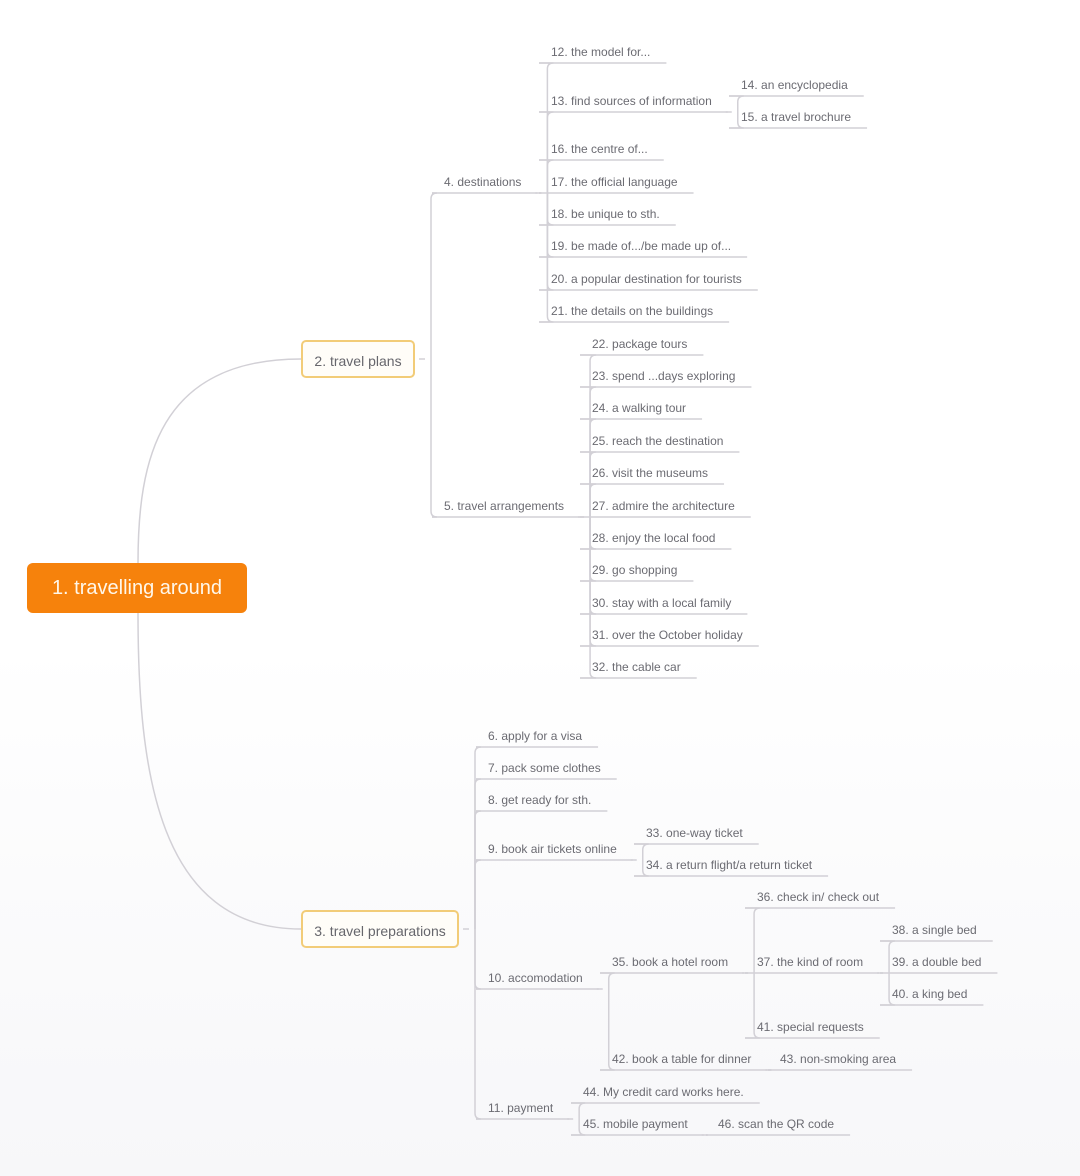  I want to click on topic-travel-arrangements: 5. travel arrangements, so click(504, 506).